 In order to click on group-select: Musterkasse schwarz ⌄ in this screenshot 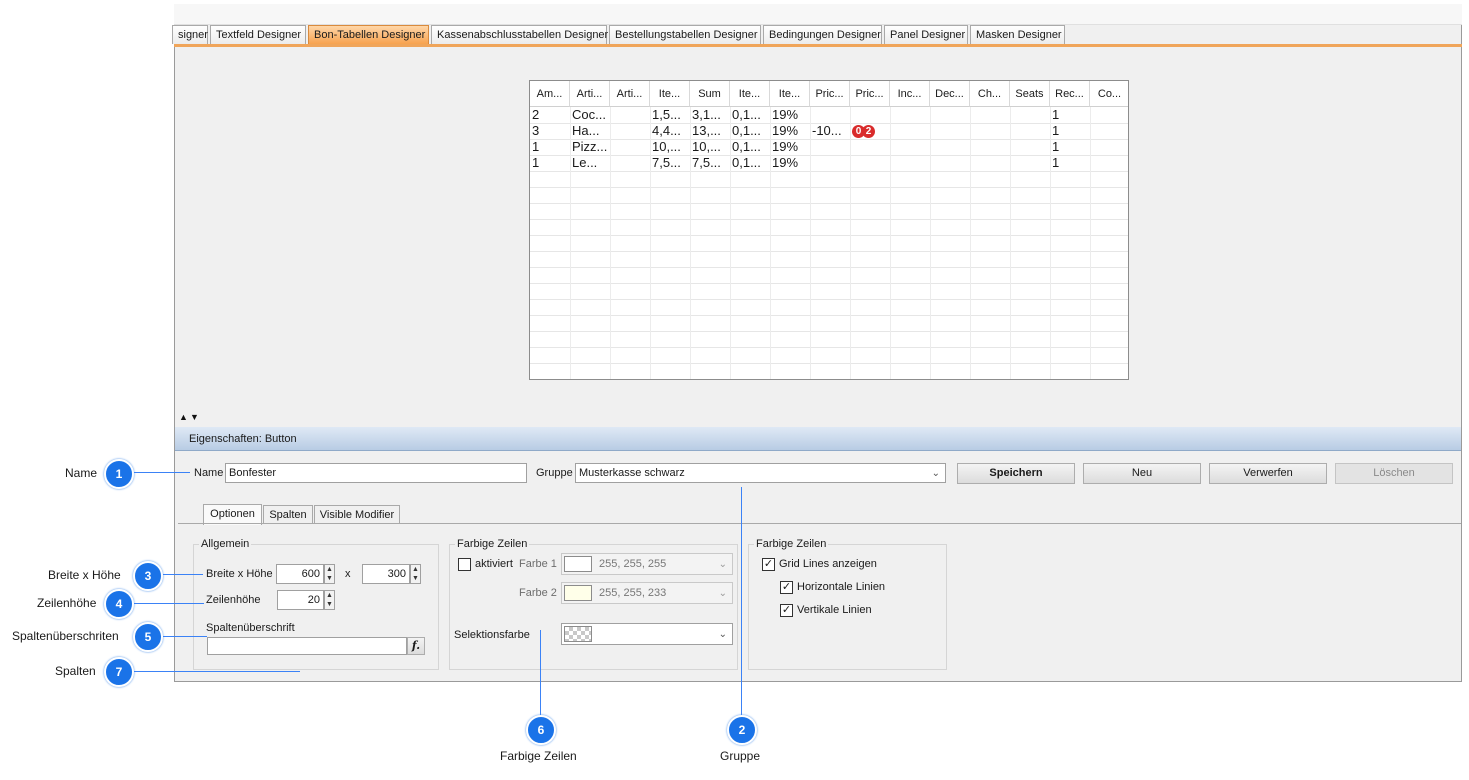, I will do `click(760, 473)`.